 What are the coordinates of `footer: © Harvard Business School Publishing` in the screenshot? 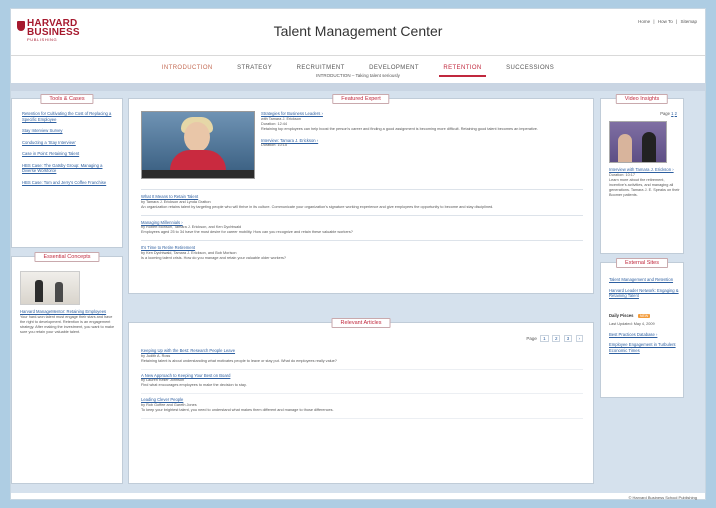 It's located at (662, 497).